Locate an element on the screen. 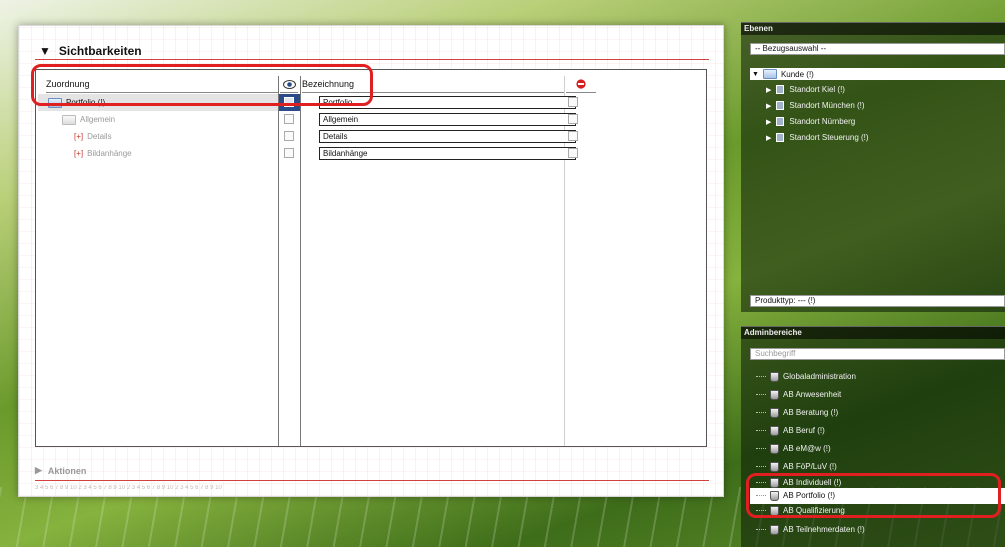  tree-item-standort: ▶ Standort Nürnberg is located at coordinates (810, 121).